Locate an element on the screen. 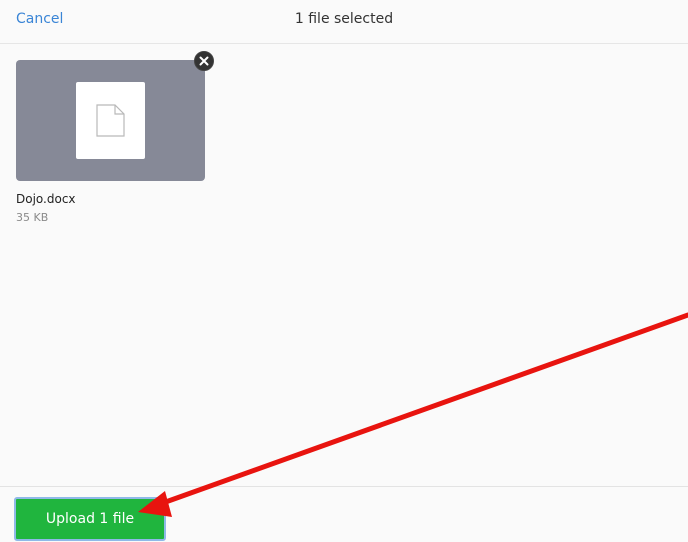 The image size is (688, 542). header-bar: Cancel 1 file selected is located at coordinates (344, 22).